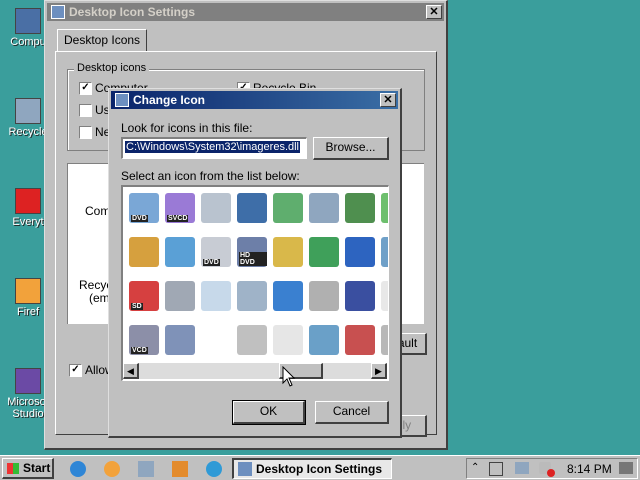 This screenshot has width=640, height=480. What do you see at coordinates (352, 412) in the screenshot?
I see `cancel-button: Cancel` at bounding box center [352, 412].